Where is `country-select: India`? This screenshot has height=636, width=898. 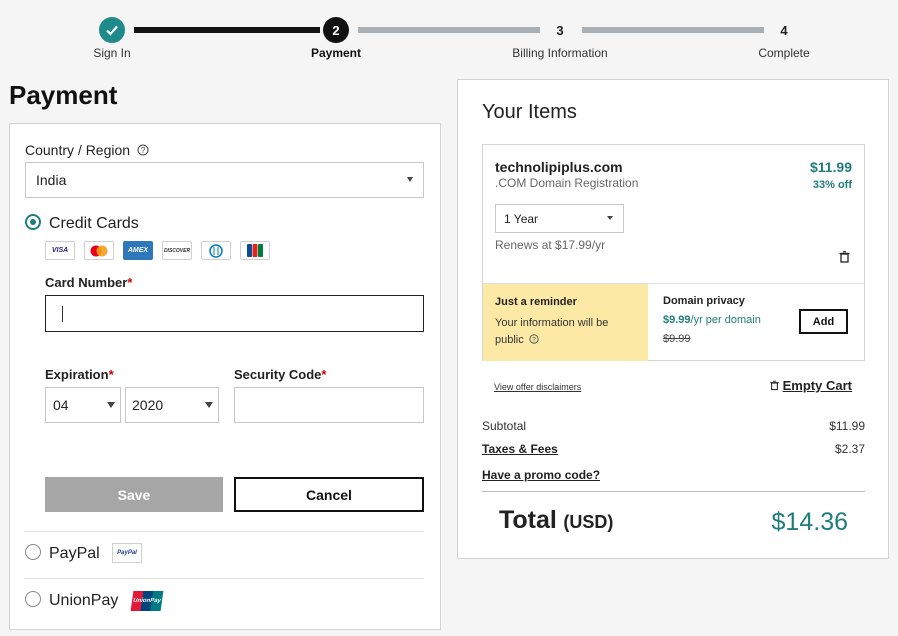
country-select: India is located at coordinates (224, 180).